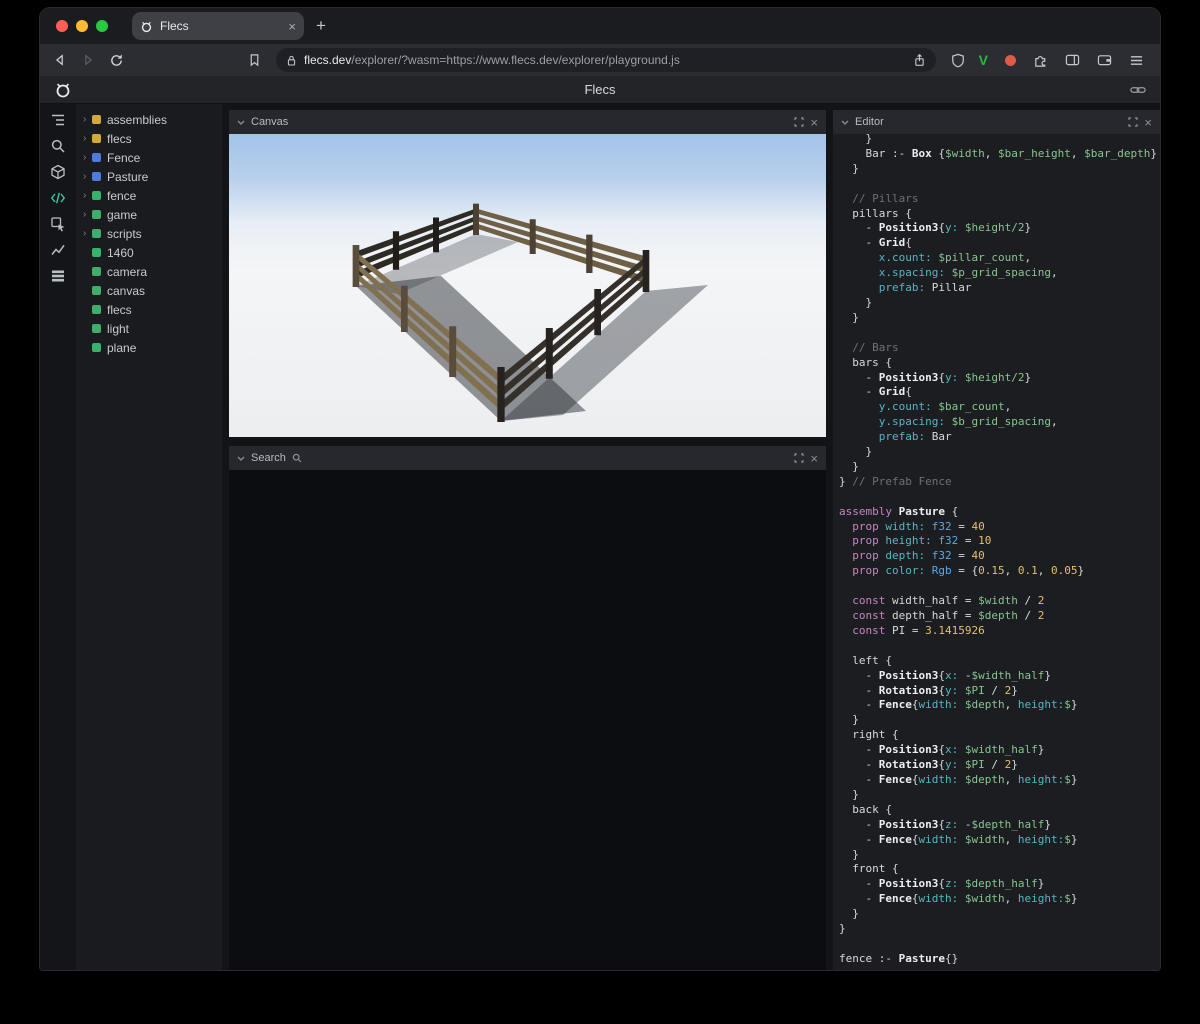  I want to click on vpn-v-icon: V, so click(983, 60).